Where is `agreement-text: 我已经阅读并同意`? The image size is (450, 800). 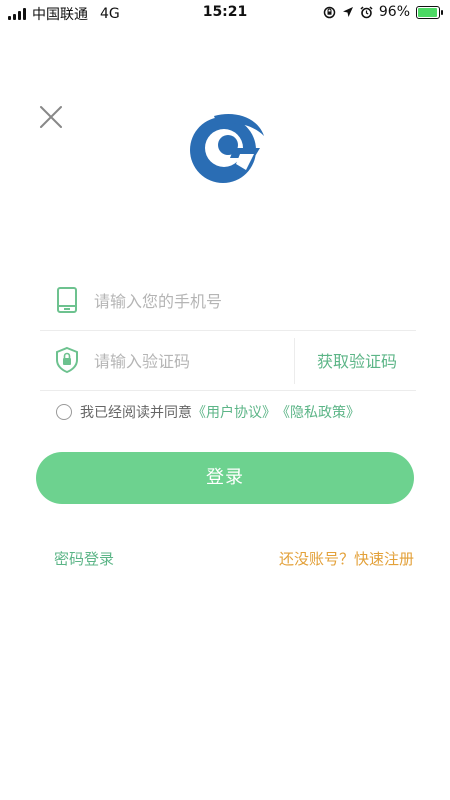
agreement-text: 我已经阅读并同意 is located at coordinates (136, 413).